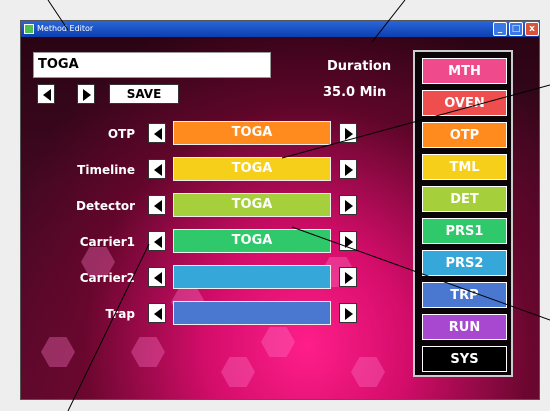 Image resolution: width=550 pixels, height=411 pixels. Describe the element at coordinates (464, 199) in the screenshot. I see `side-button-det: DET` at that location.